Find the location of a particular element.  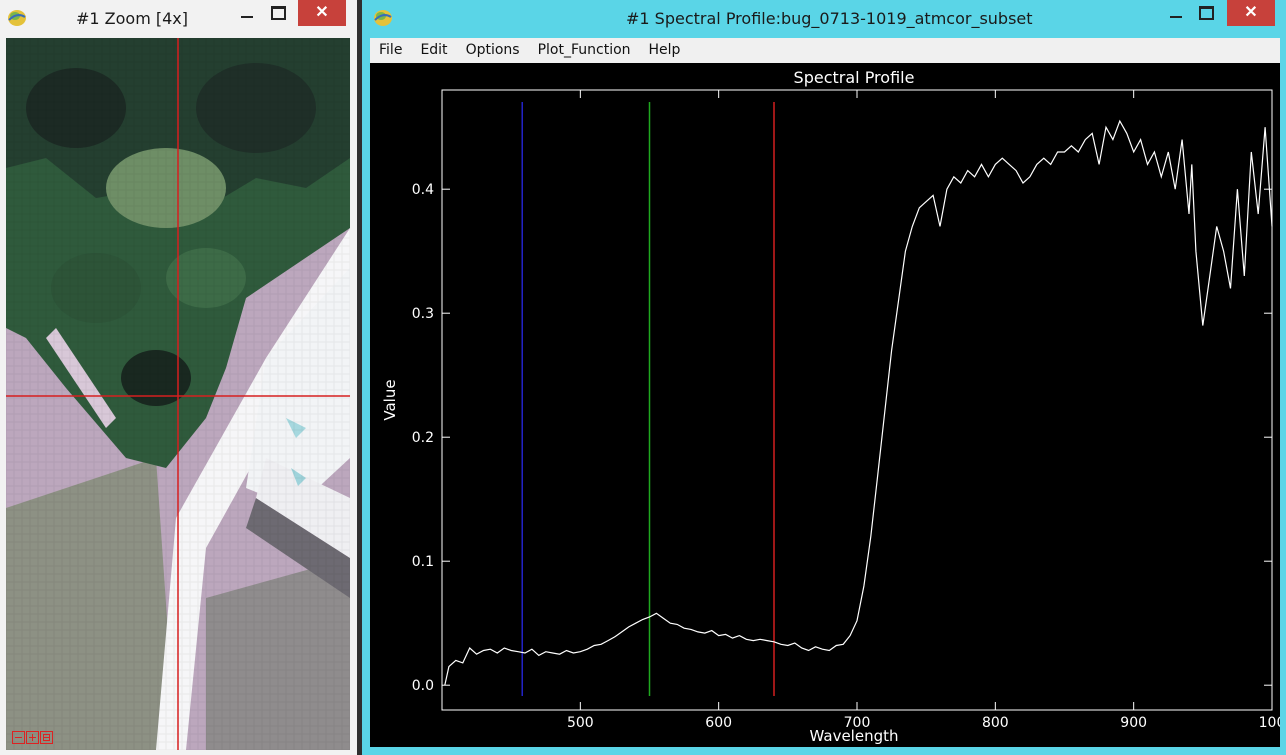

zoom-controls is located at coordinates (32, 737).